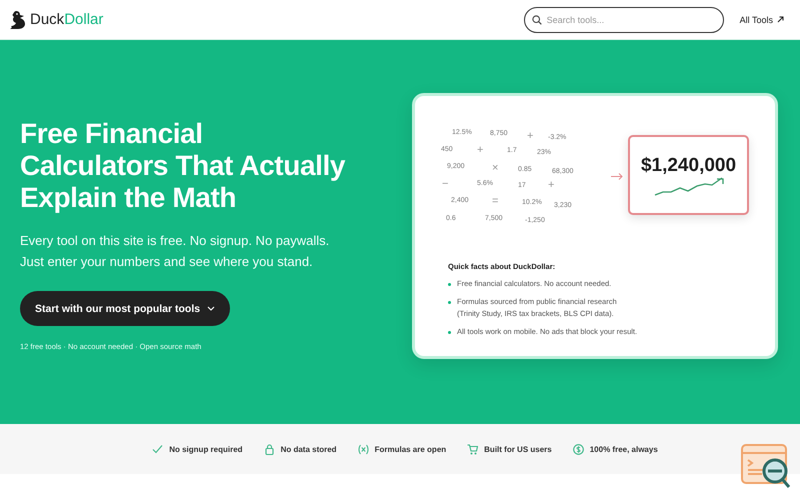  What do you see at coordinates (688, 166) in the screenshot?
I see `result-value: $1,240,000` at bounding box center [688, 166].